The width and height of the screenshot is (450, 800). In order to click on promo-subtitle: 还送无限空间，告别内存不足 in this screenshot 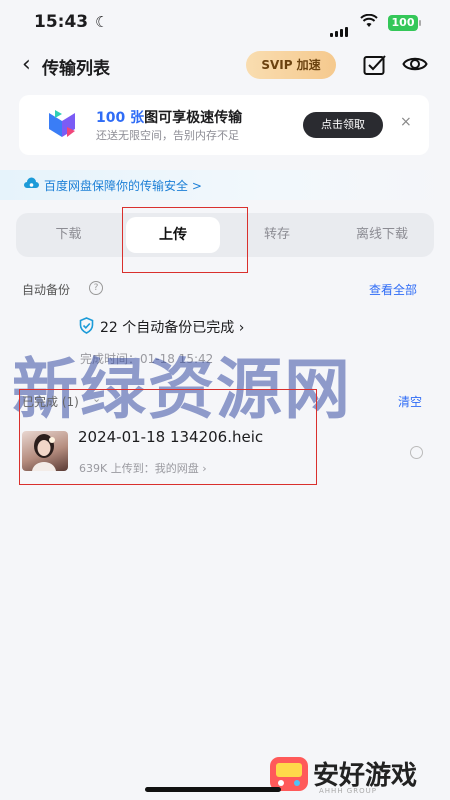, I will do `click(167, 135)`.